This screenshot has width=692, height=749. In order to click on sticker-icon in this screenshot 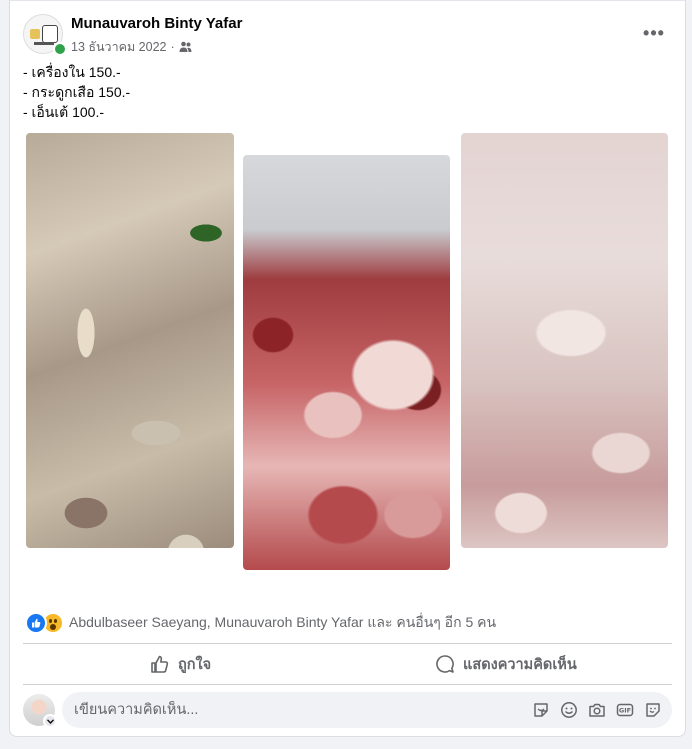, I will do `click(541, 710)`.